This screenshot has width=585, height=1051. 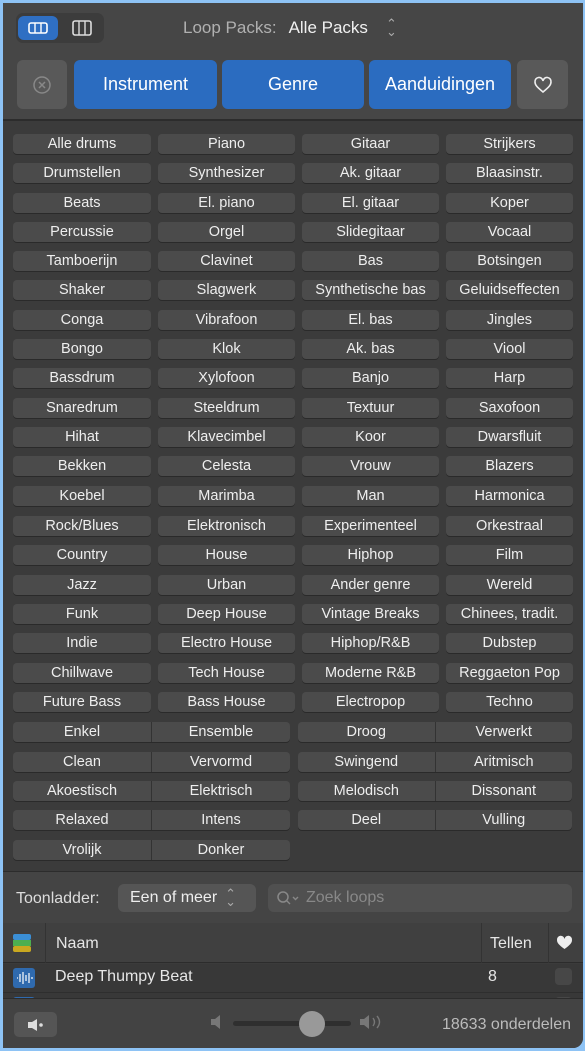 I want to click on keyword-button: Chillwave, so click(x=82, y=672).